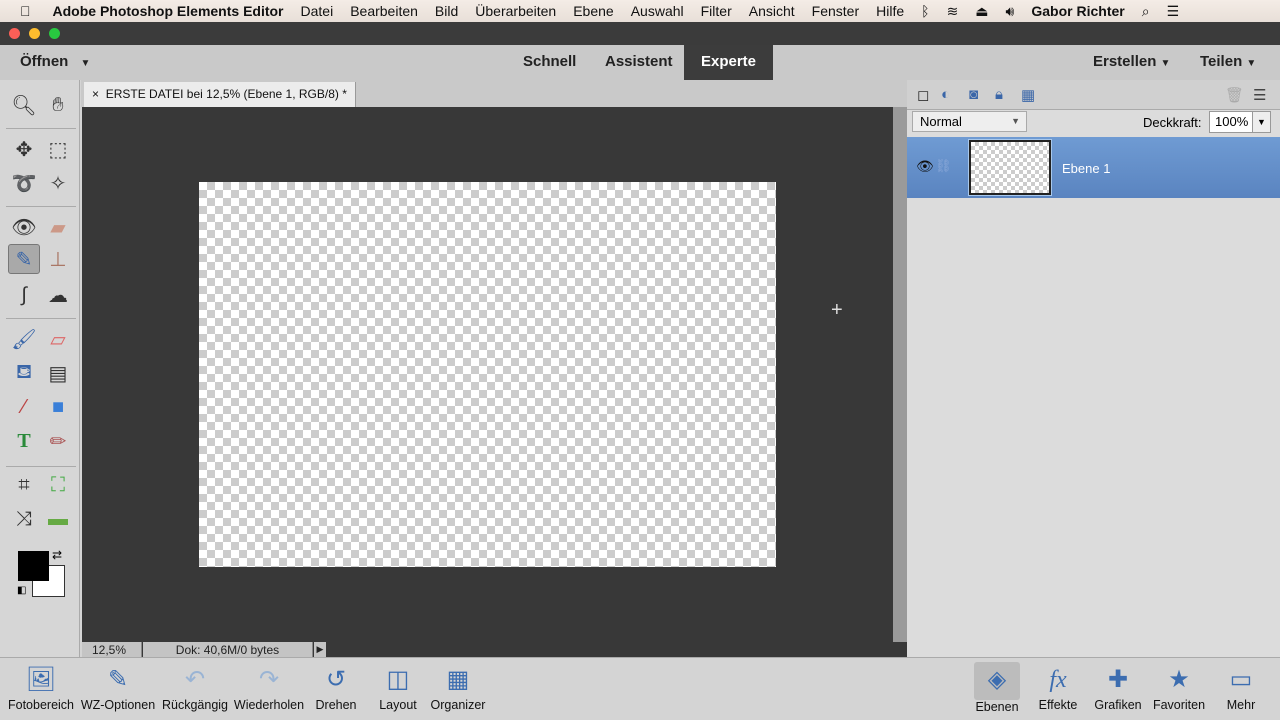 The height and width of the screenshot is (720, 1280). What do you see at coordinates (58, 485) in the screenshot?
I see `recompose-tool-icon: ⛶` at bounding box center [58, 485].